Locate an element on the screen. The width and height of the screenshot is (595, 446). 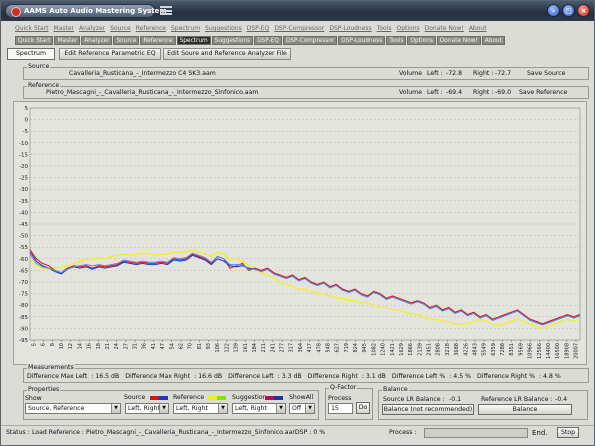
menu-item-source: Source is located at coordinates (120, 28).